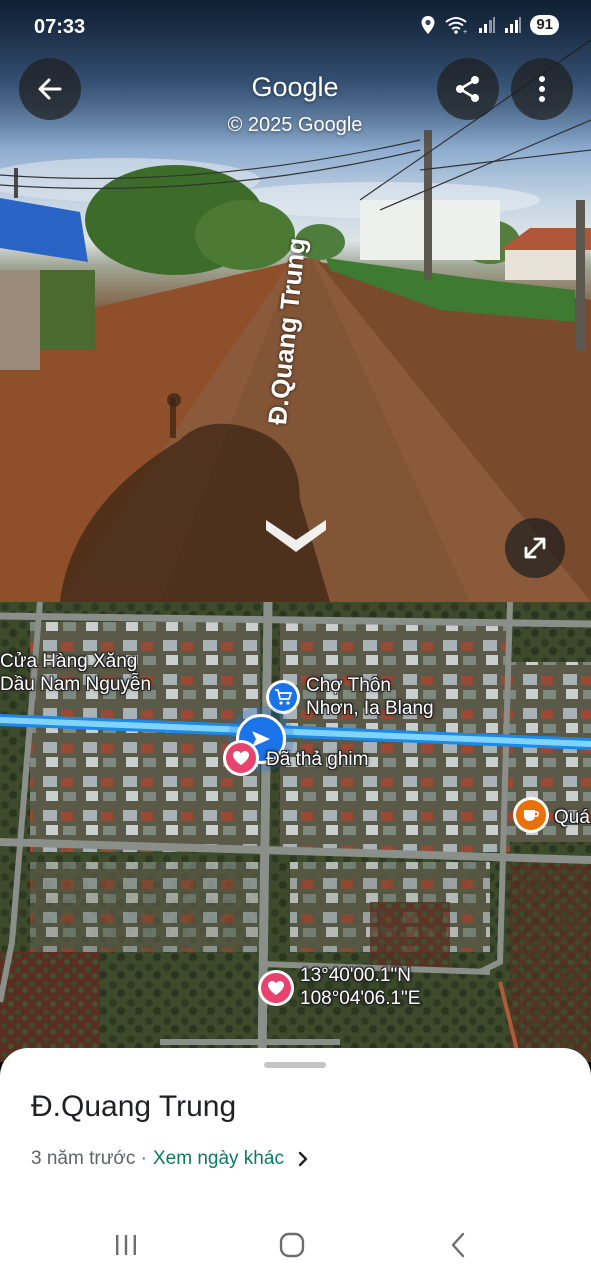 Image resolution: width=591 pixels, height=1280 pixels. I want to click on back-icon, so click(458, 1245).